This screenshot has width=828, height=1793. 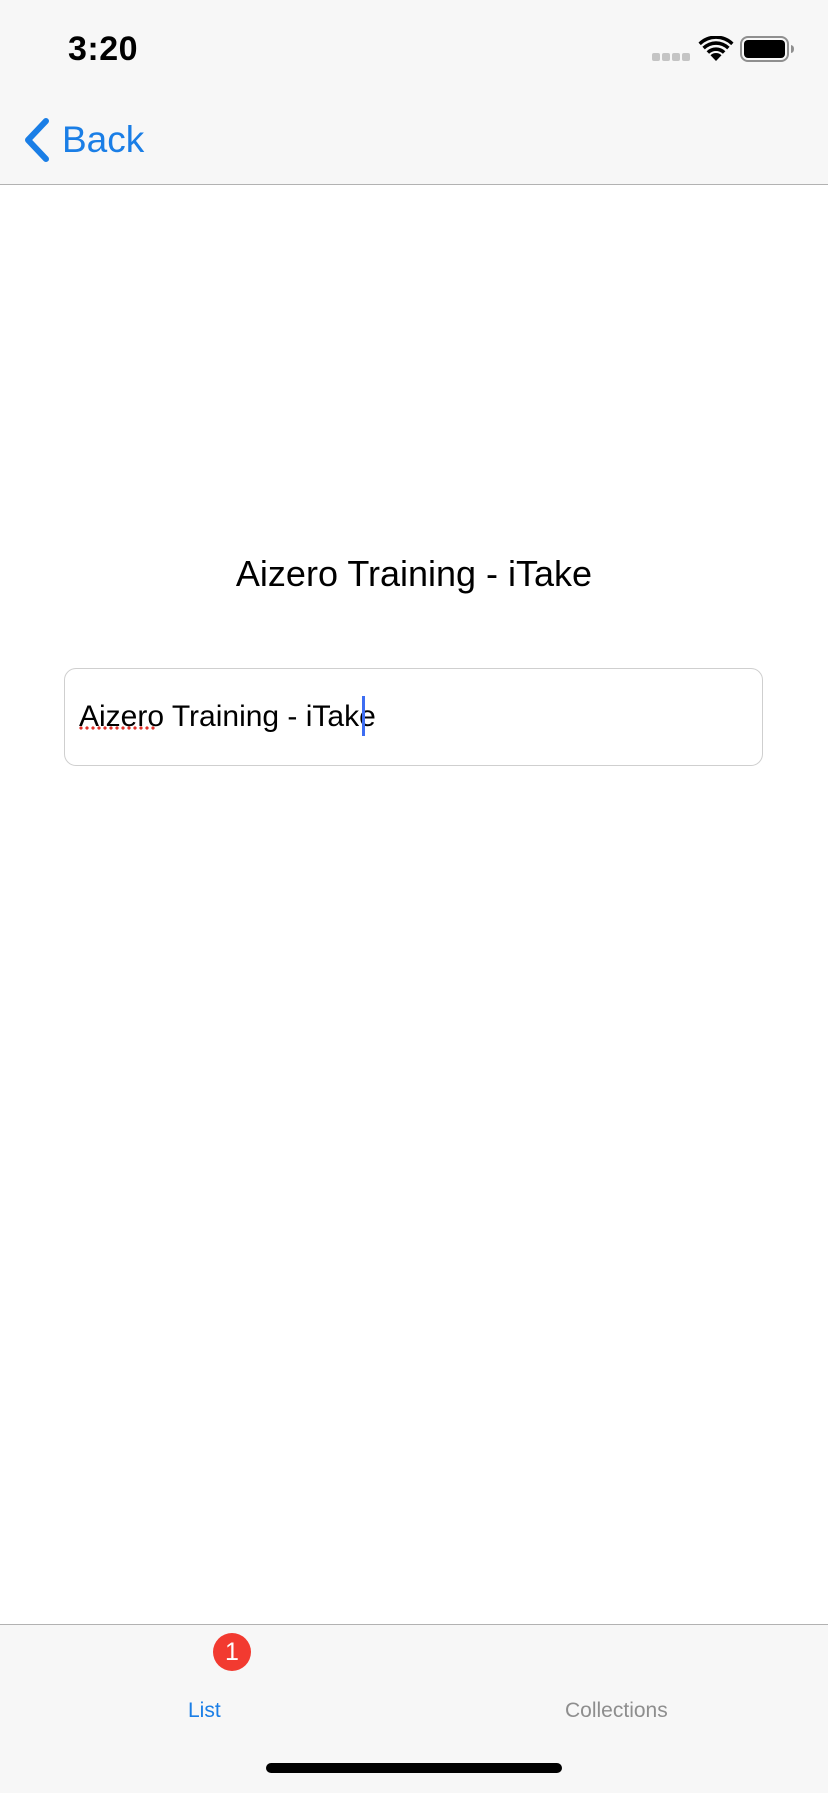 What do you see at coordinates (363, 716) in the screenshot?
I see `text-caret` at bounding box center [363, 716].